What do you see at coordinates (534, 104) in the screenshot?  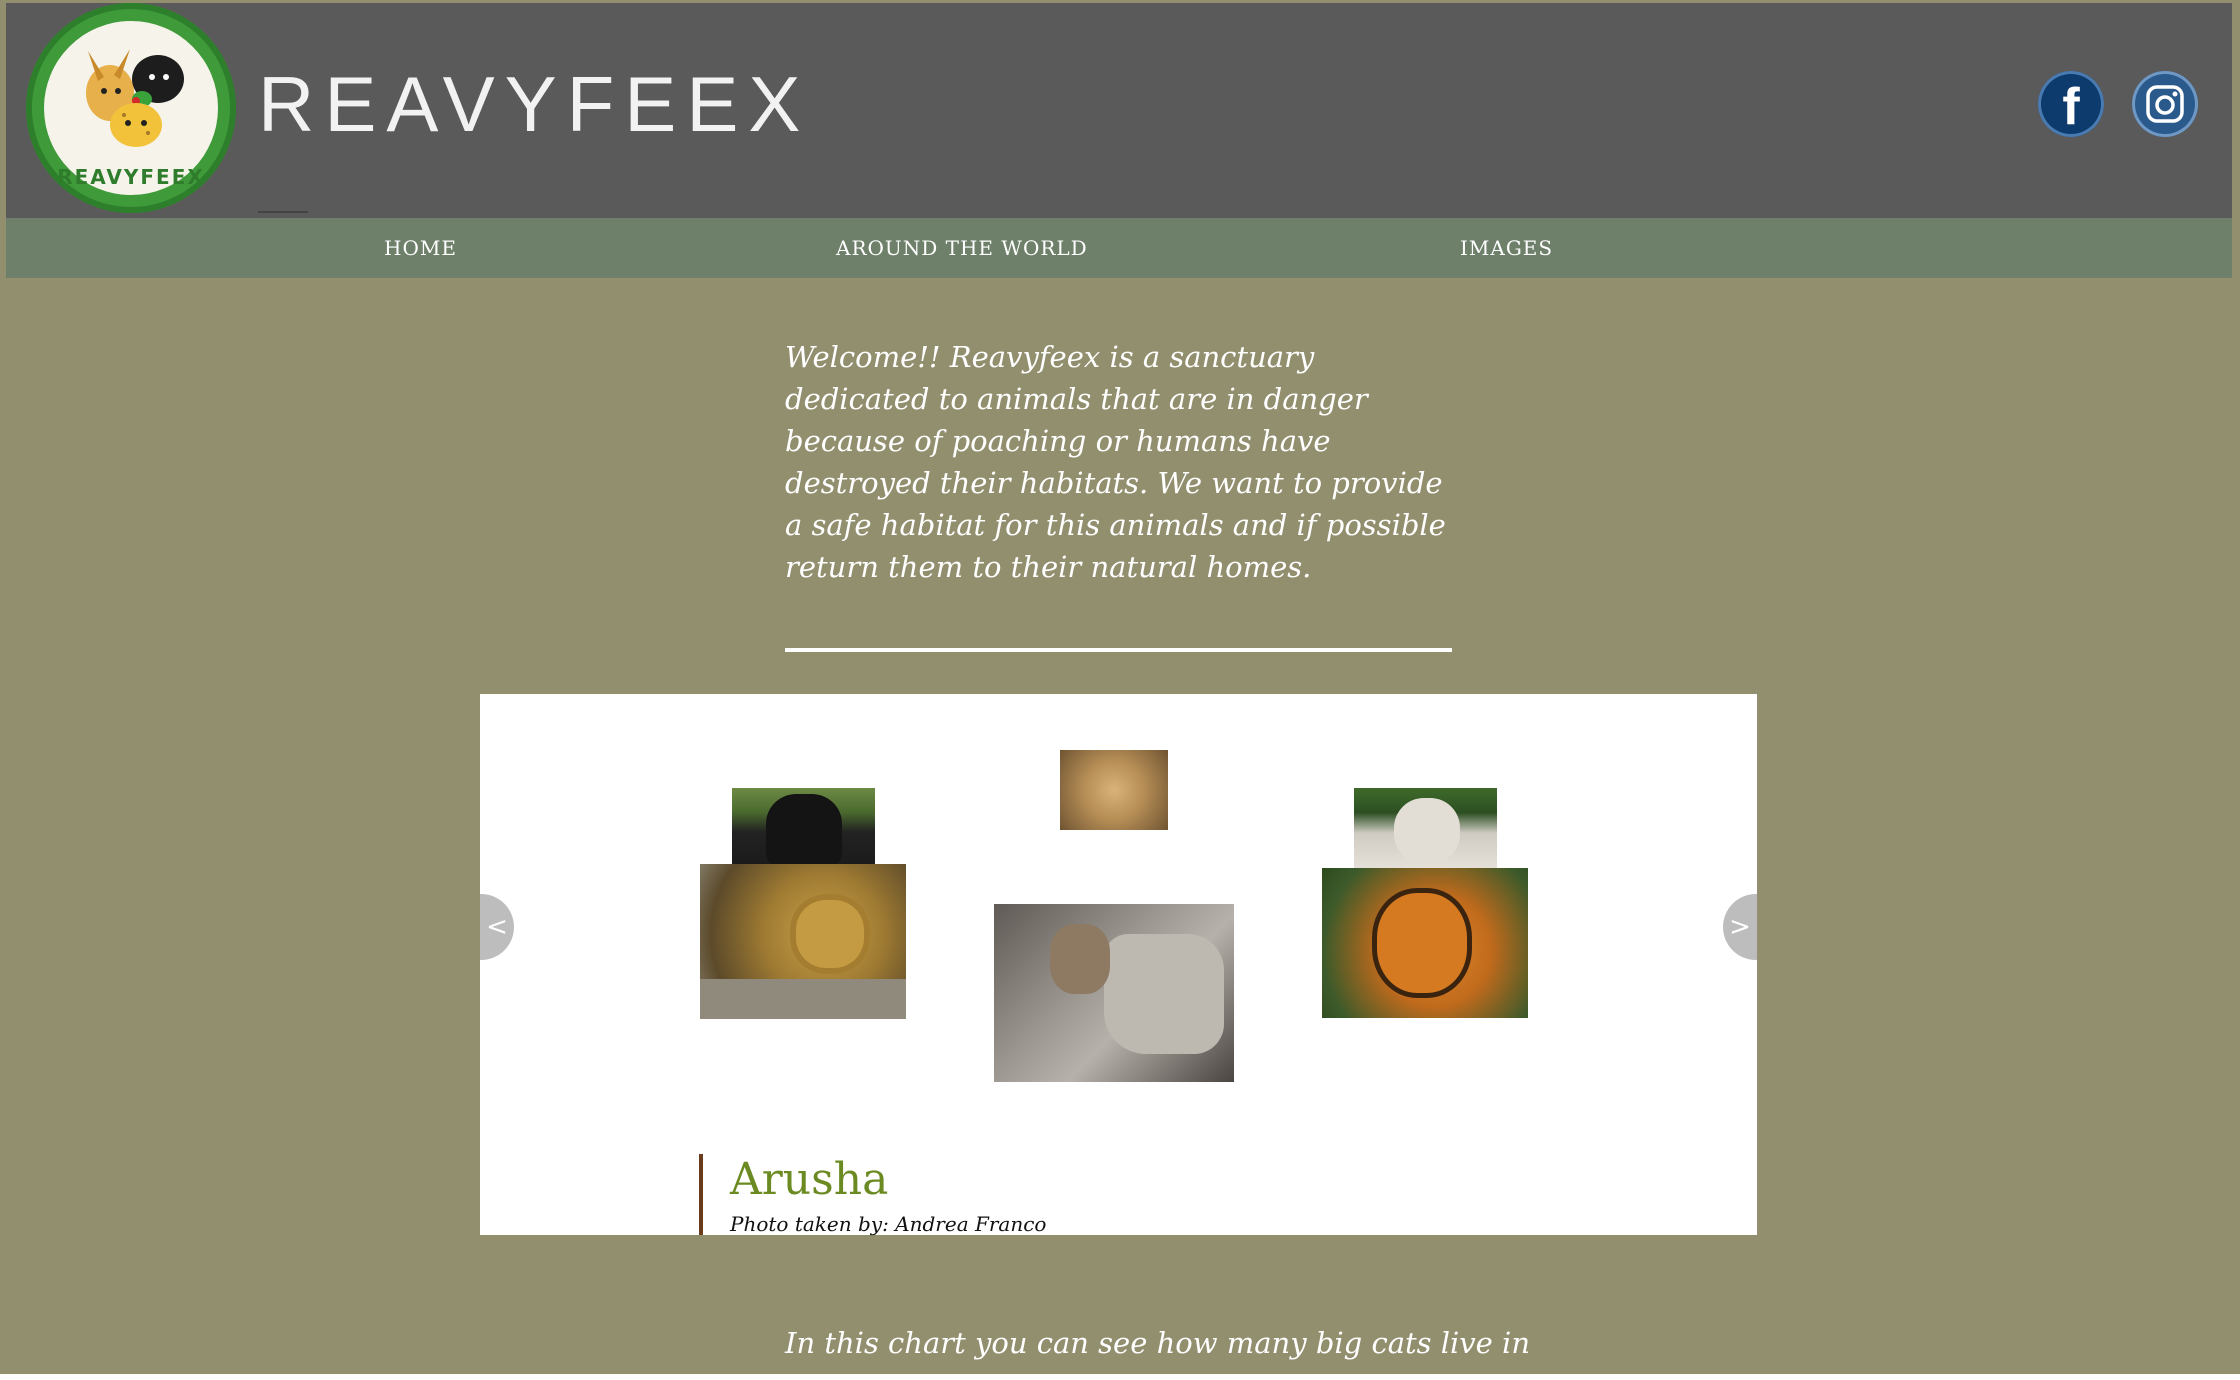 I see `site-title: REAVYFEEX` at bounding box center [534, 104].